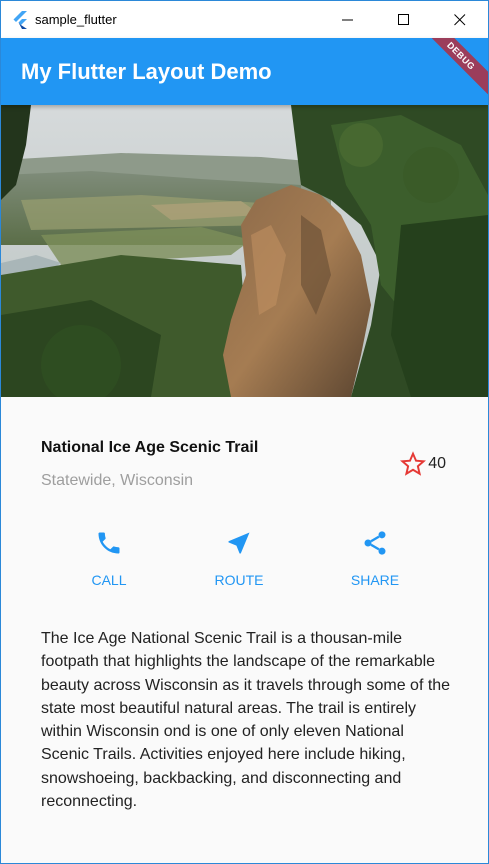 Image resolution: width=489 pixels, height=864 pixels. Describe the element at coordinates (244, 19) in the screenshot. I see `window-titlebar: sample_flutter` at that location.